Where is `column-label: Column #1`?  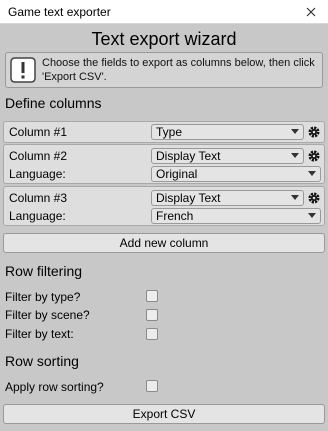
column-label: Column #1 is located at coordinates (38, 132).